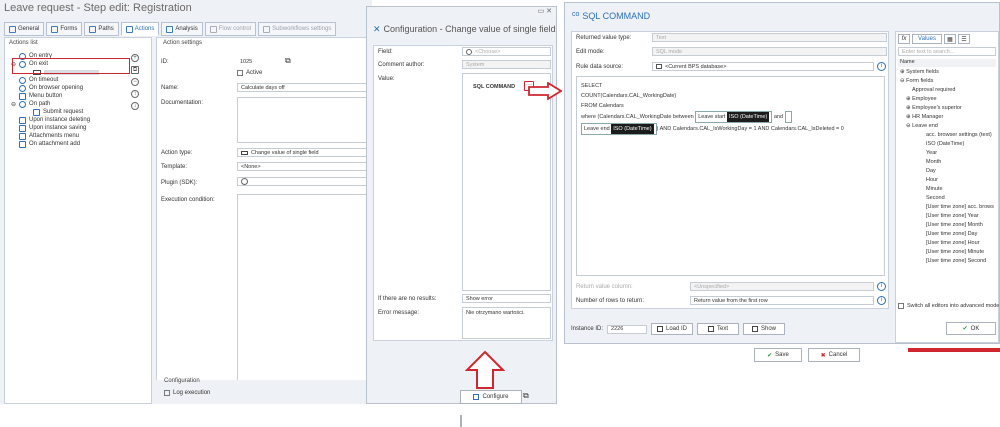 The width and height of the screenshot is (1000, 427). Describe the element at coordinates (904, 39) in the screenshot. I see `tab-functions: fx` at that location.